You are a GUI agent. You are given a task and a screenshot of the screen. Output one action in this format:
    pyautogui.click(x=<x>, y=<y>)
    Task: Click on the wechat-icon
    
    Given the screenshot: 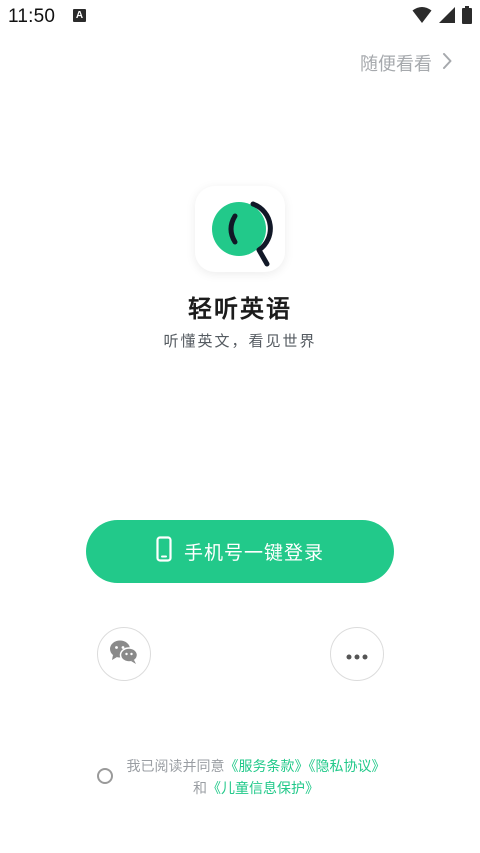 What is the action you would take?
    pyautogui.click(x=124, y=654)
    